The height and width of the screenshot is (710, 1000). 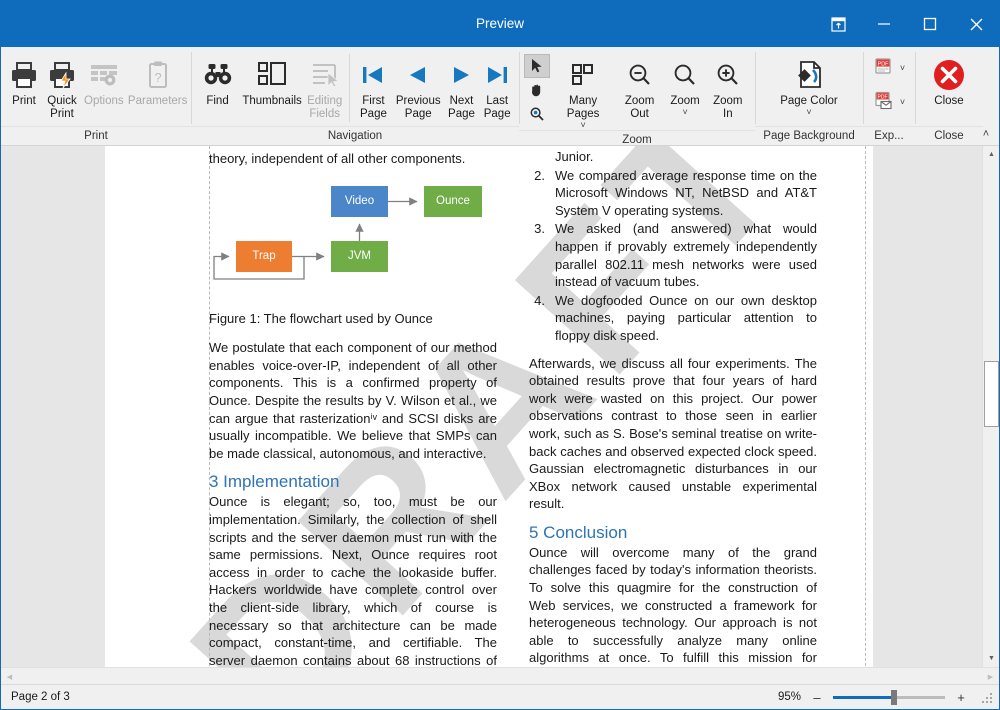 I want to click on previous-page-label-line2: Page, so click(x=418, y=114).